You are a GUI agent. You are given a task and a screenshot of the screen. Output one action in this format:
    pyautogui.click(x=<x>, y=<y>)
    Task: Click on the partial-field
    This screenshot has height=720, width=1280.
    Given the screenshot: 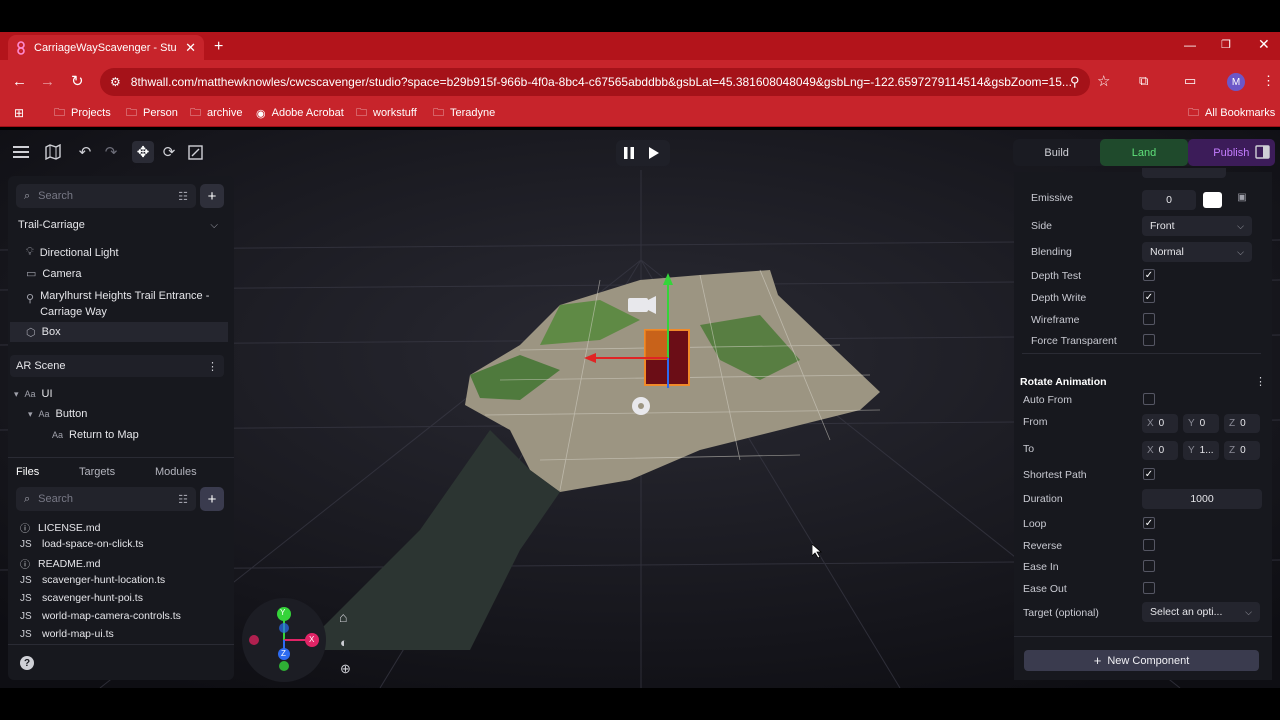 What is the action you would take?
    pyautogui.click(x=1184, y=173)
    